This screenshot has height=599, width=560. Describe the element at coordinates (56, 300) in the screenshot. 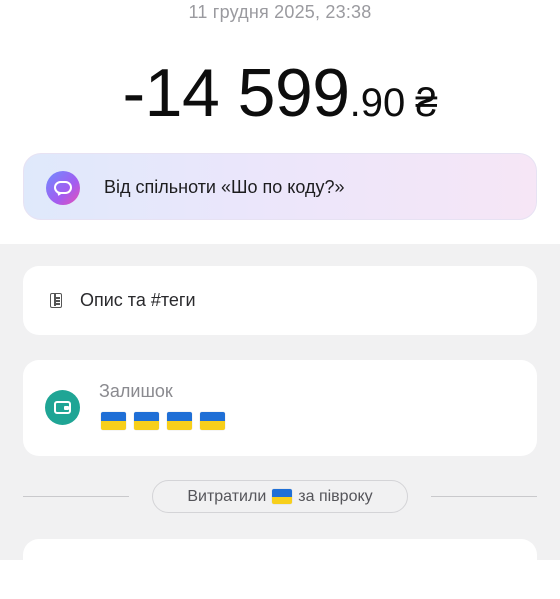

I see `notebook-icon` at that location.